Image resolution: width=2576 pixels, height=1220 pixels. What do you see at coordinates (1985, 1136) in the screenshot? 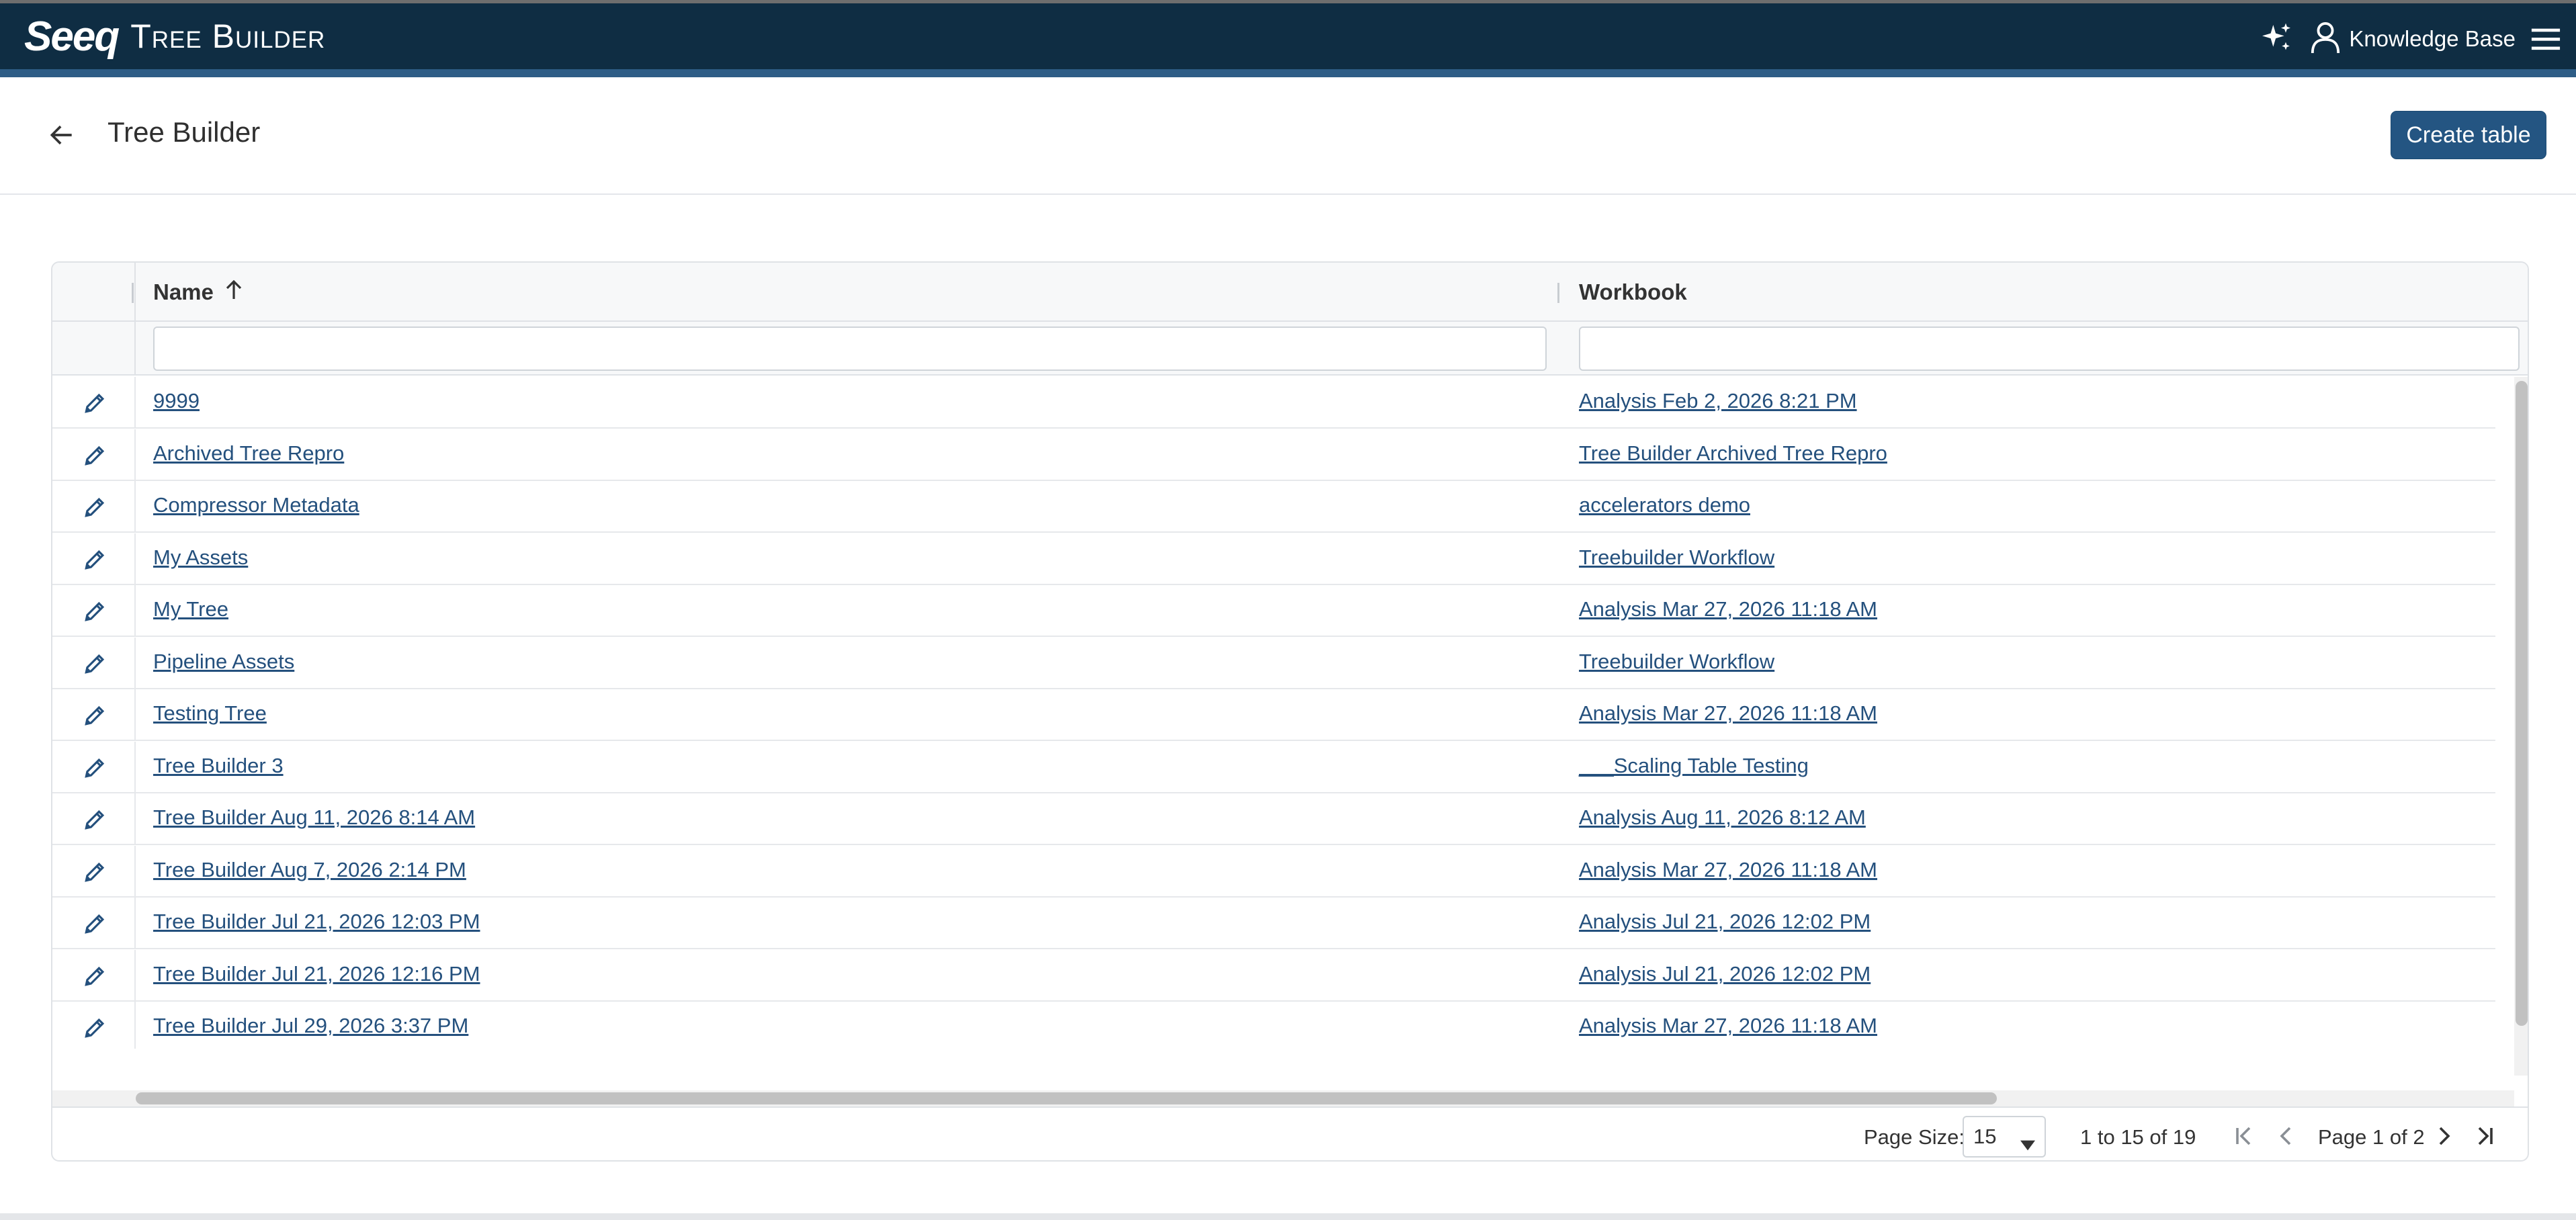
I see `page-size-value: 15` at bounding box center [1985, 1136].